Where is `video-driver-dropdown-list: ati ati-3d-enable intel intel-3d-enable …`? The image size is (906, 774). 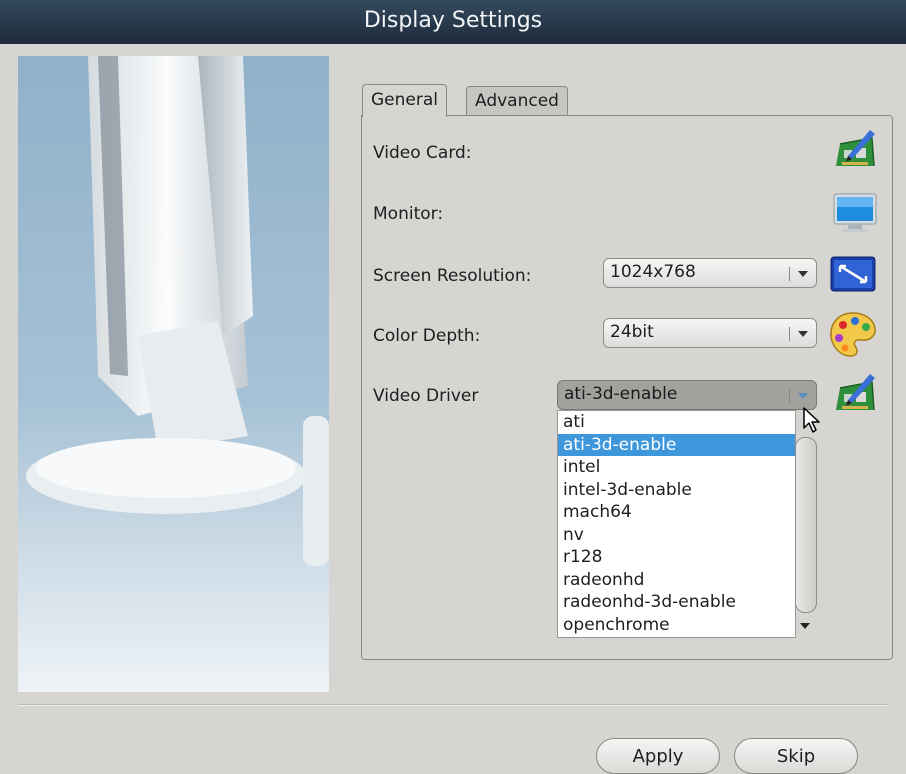 video-driver-dropdown-list: ati ati-3d-enable intel intel-3d-enable … is located at coordinates (676, 524).